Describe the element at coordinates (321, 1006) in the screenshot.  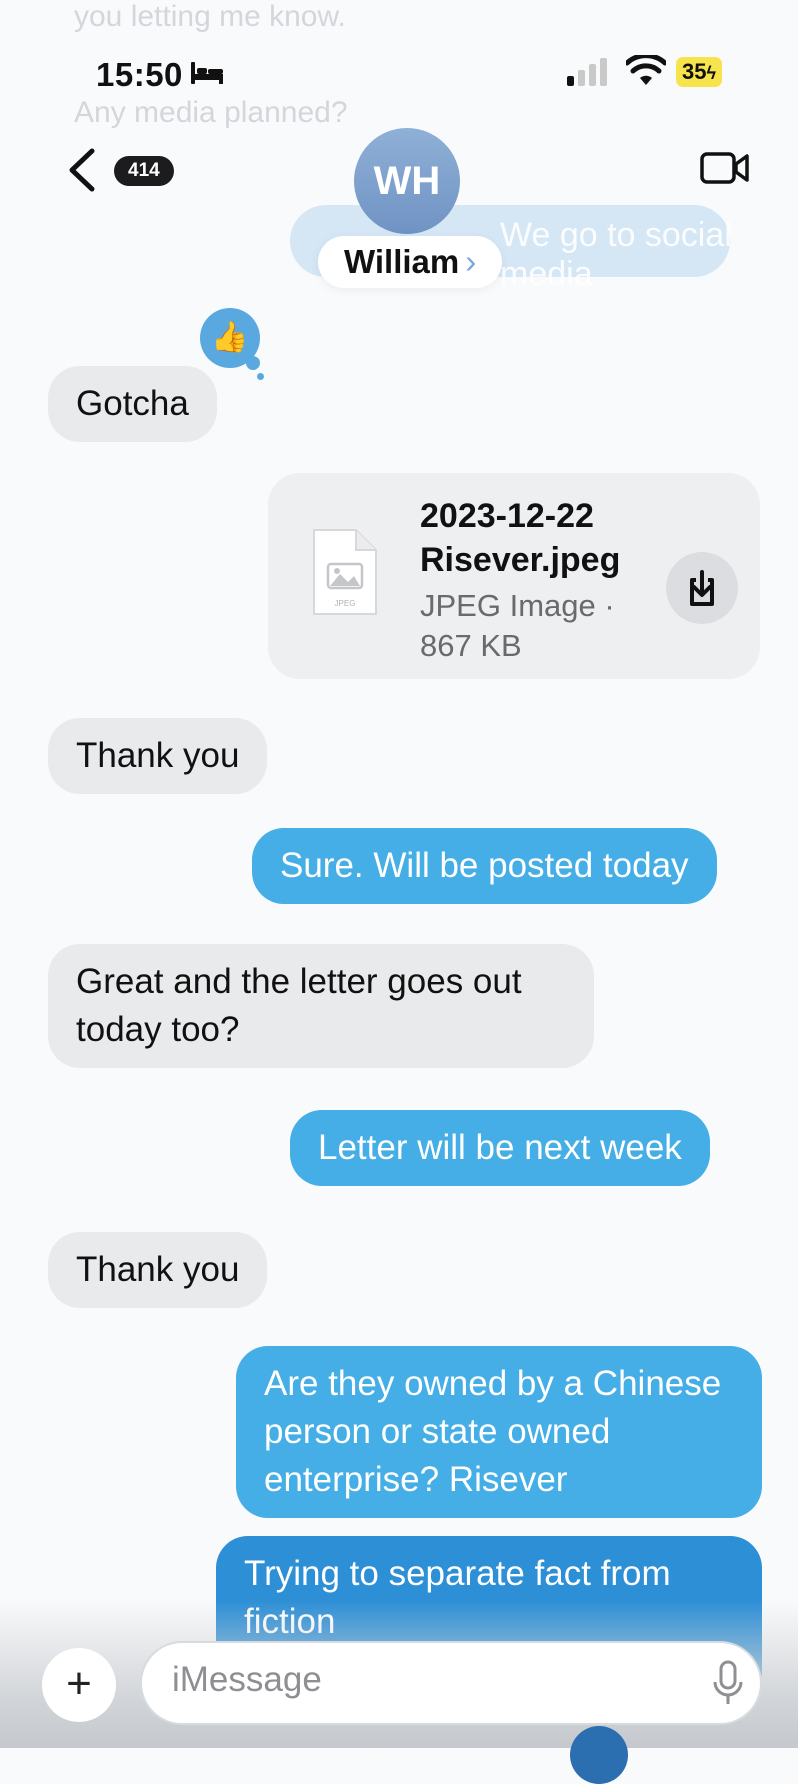
I see `message-incoming: Great and the letter goes out today too?` at that location.